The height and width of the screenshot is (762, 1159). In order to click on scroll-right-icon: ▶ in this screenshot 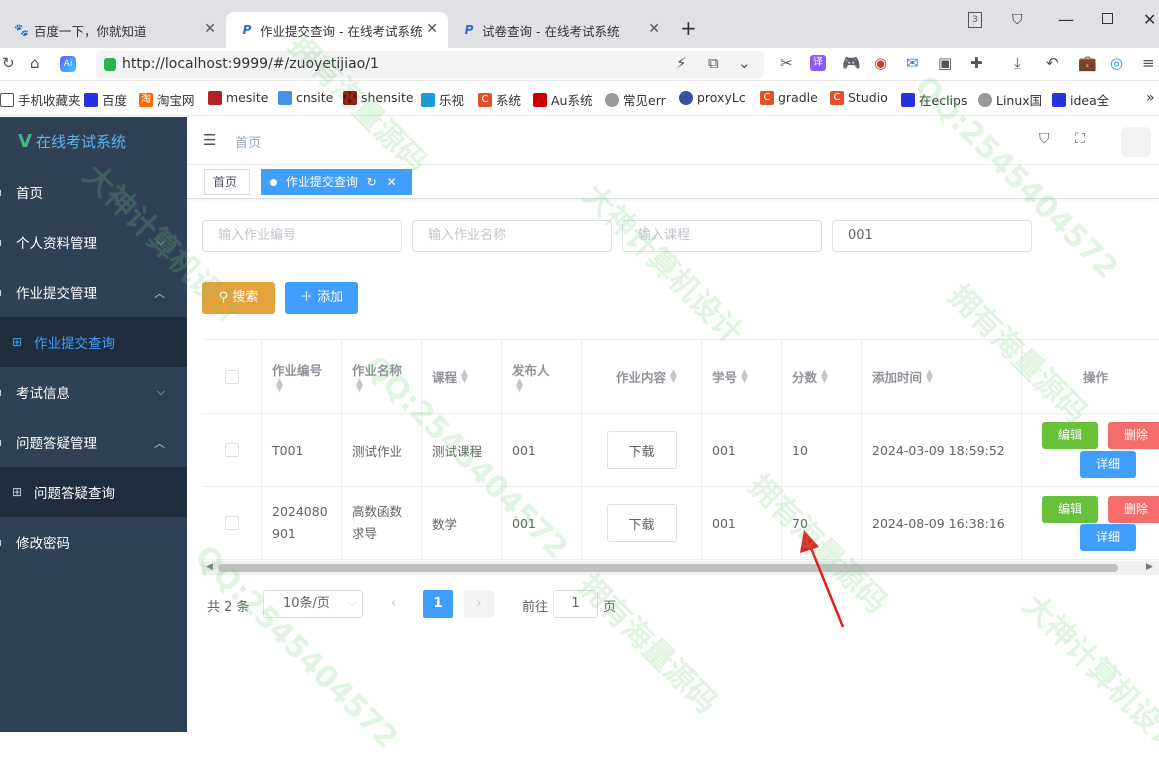, I will do `click(1149, 567)`.